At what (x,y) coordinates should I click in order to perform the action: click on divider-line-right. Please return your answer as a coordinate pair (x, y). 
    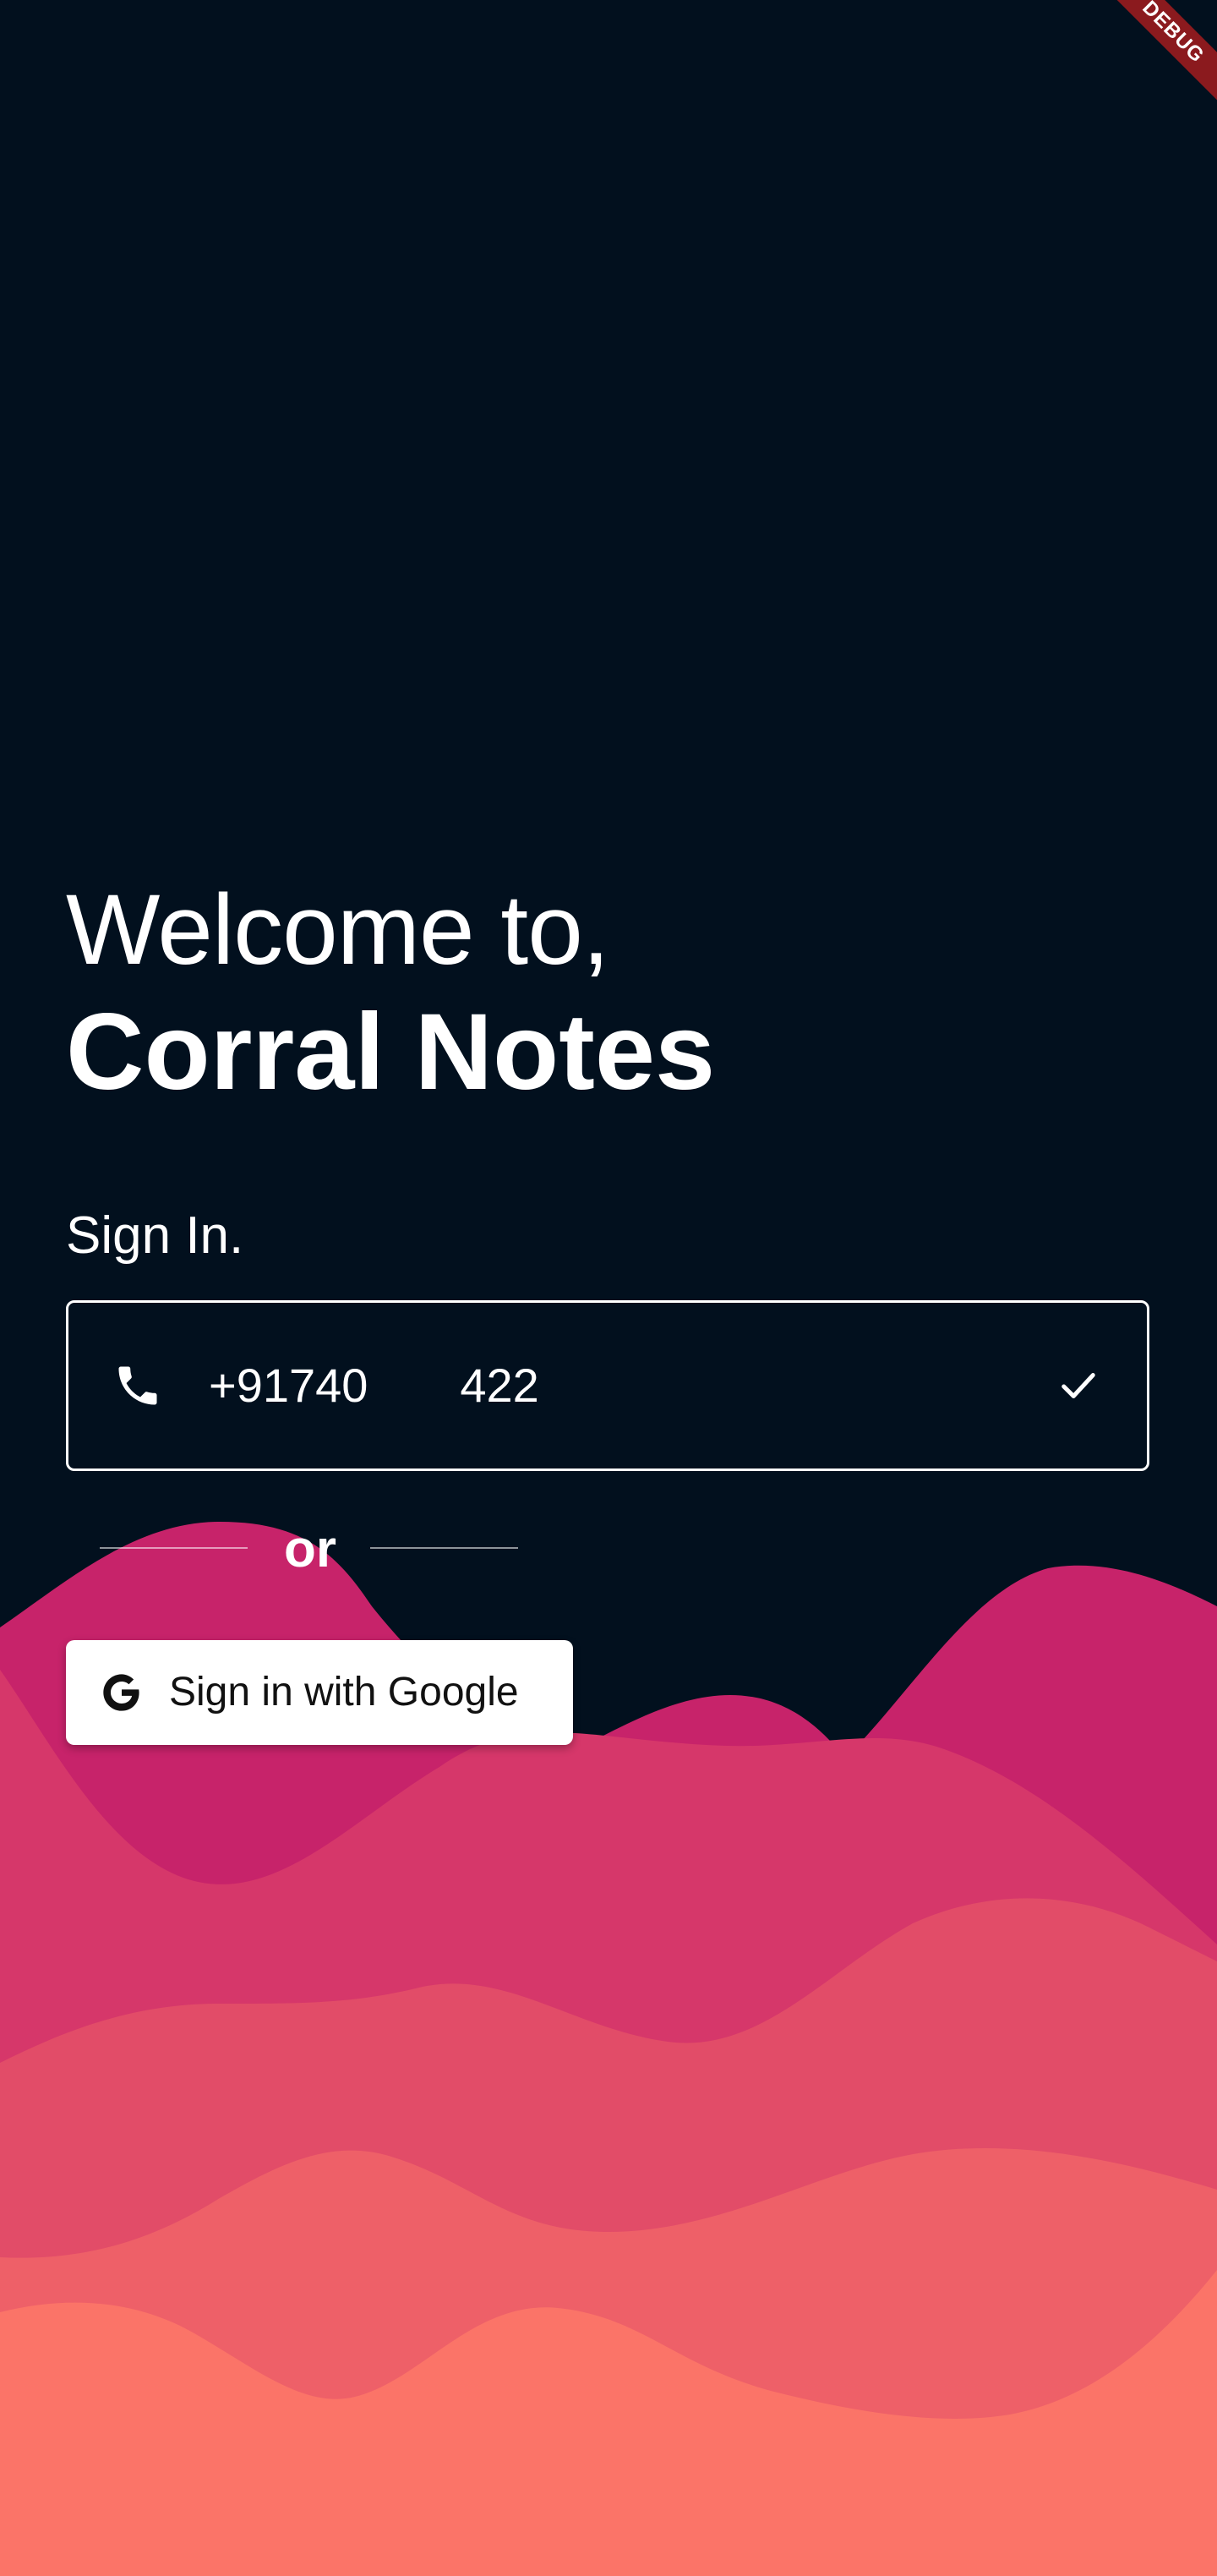
    Looking at the image, I should click on (444, 1548).